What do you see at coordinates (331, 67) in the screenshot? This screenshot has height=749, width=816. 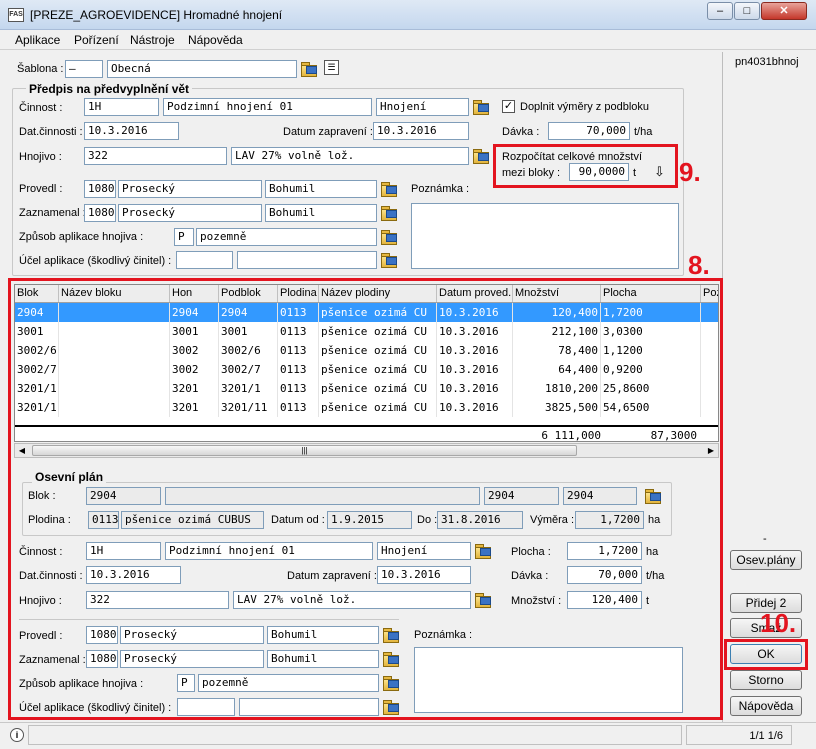 I see `list-icon: ☰` at bounding box center [331, 67].